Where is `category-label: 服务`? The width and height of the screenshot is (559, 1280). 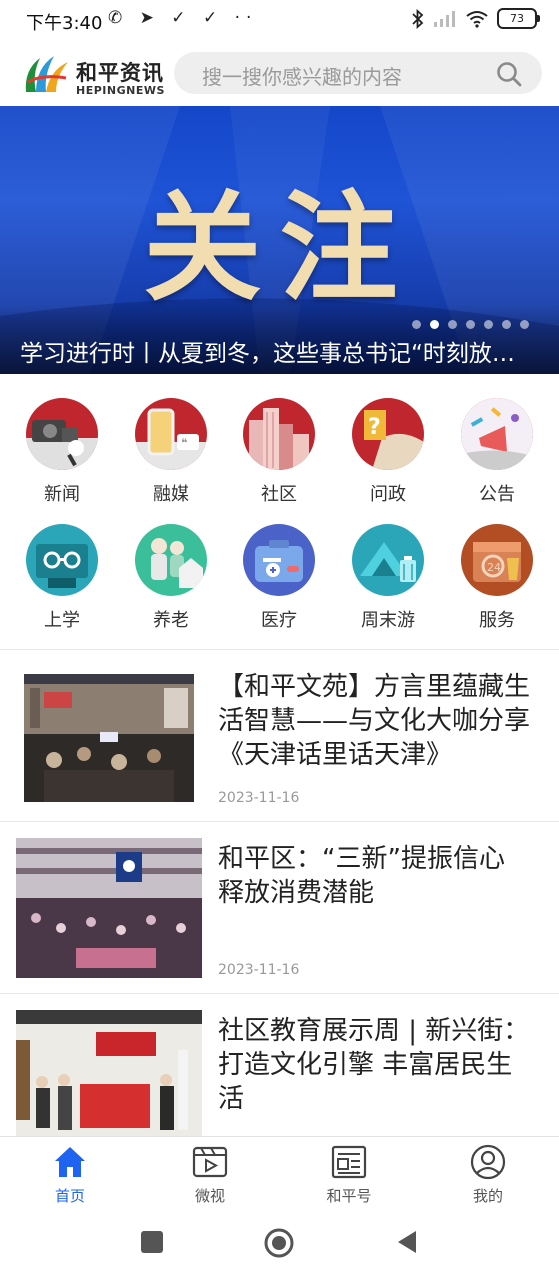 category-label: 服务 is located at coordinates (497, 620).